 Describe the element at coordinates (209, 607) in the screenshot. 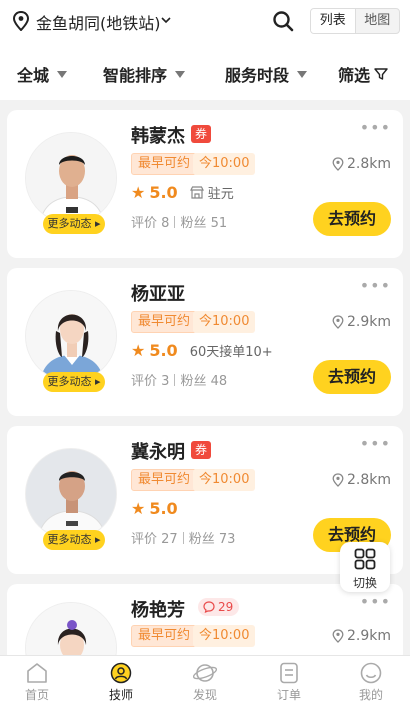

I see `chat-bubble-icon` at that location.